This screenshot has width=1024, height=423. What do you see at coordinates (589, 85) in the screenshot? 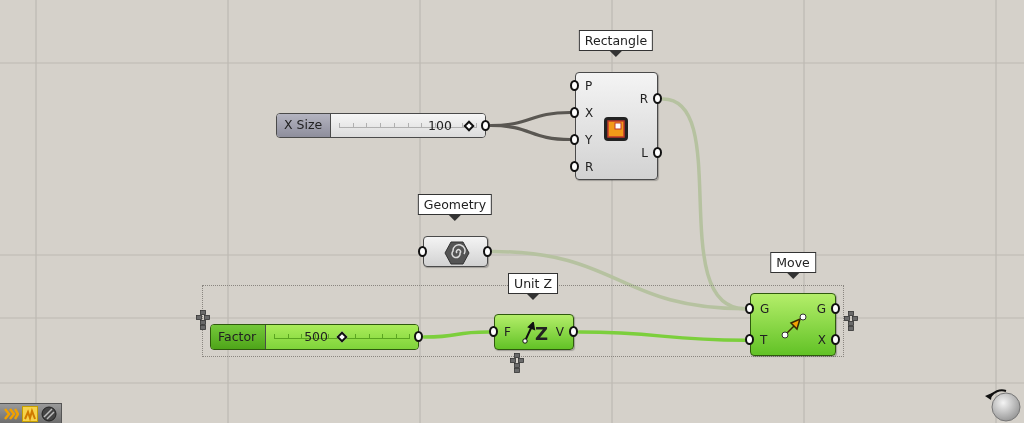
I see `port-label: P` at bounding box center [589, 85].